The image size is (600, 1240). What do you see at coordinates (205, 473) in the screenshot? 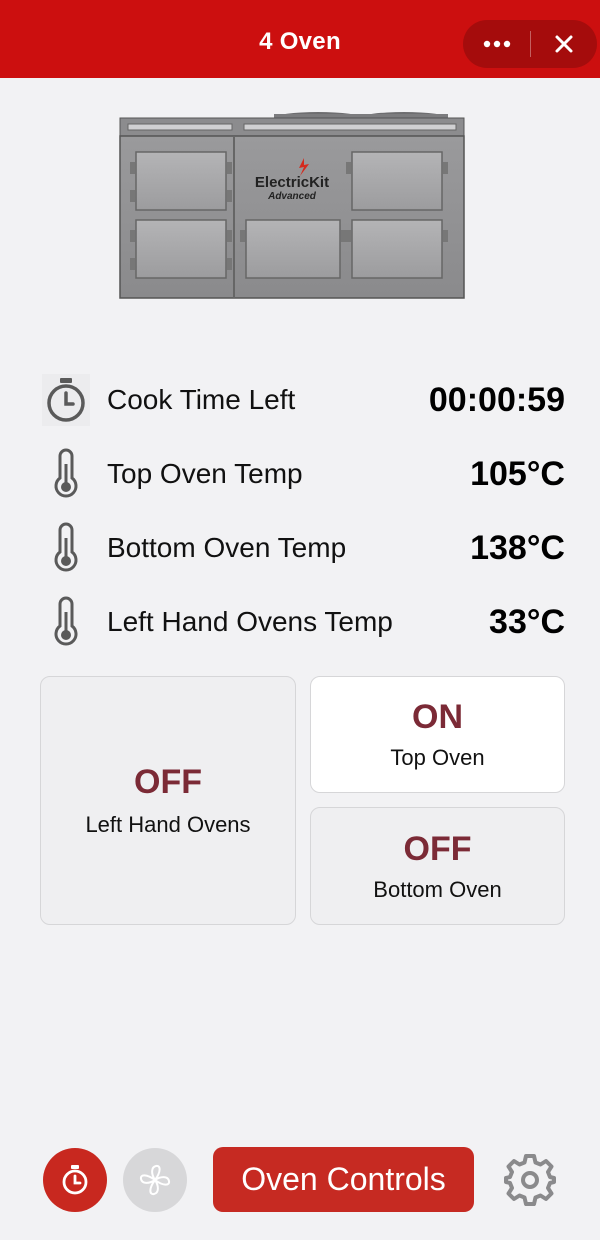
I see `stat-label: Top Oven Temp` at bounding box center [205, 473].